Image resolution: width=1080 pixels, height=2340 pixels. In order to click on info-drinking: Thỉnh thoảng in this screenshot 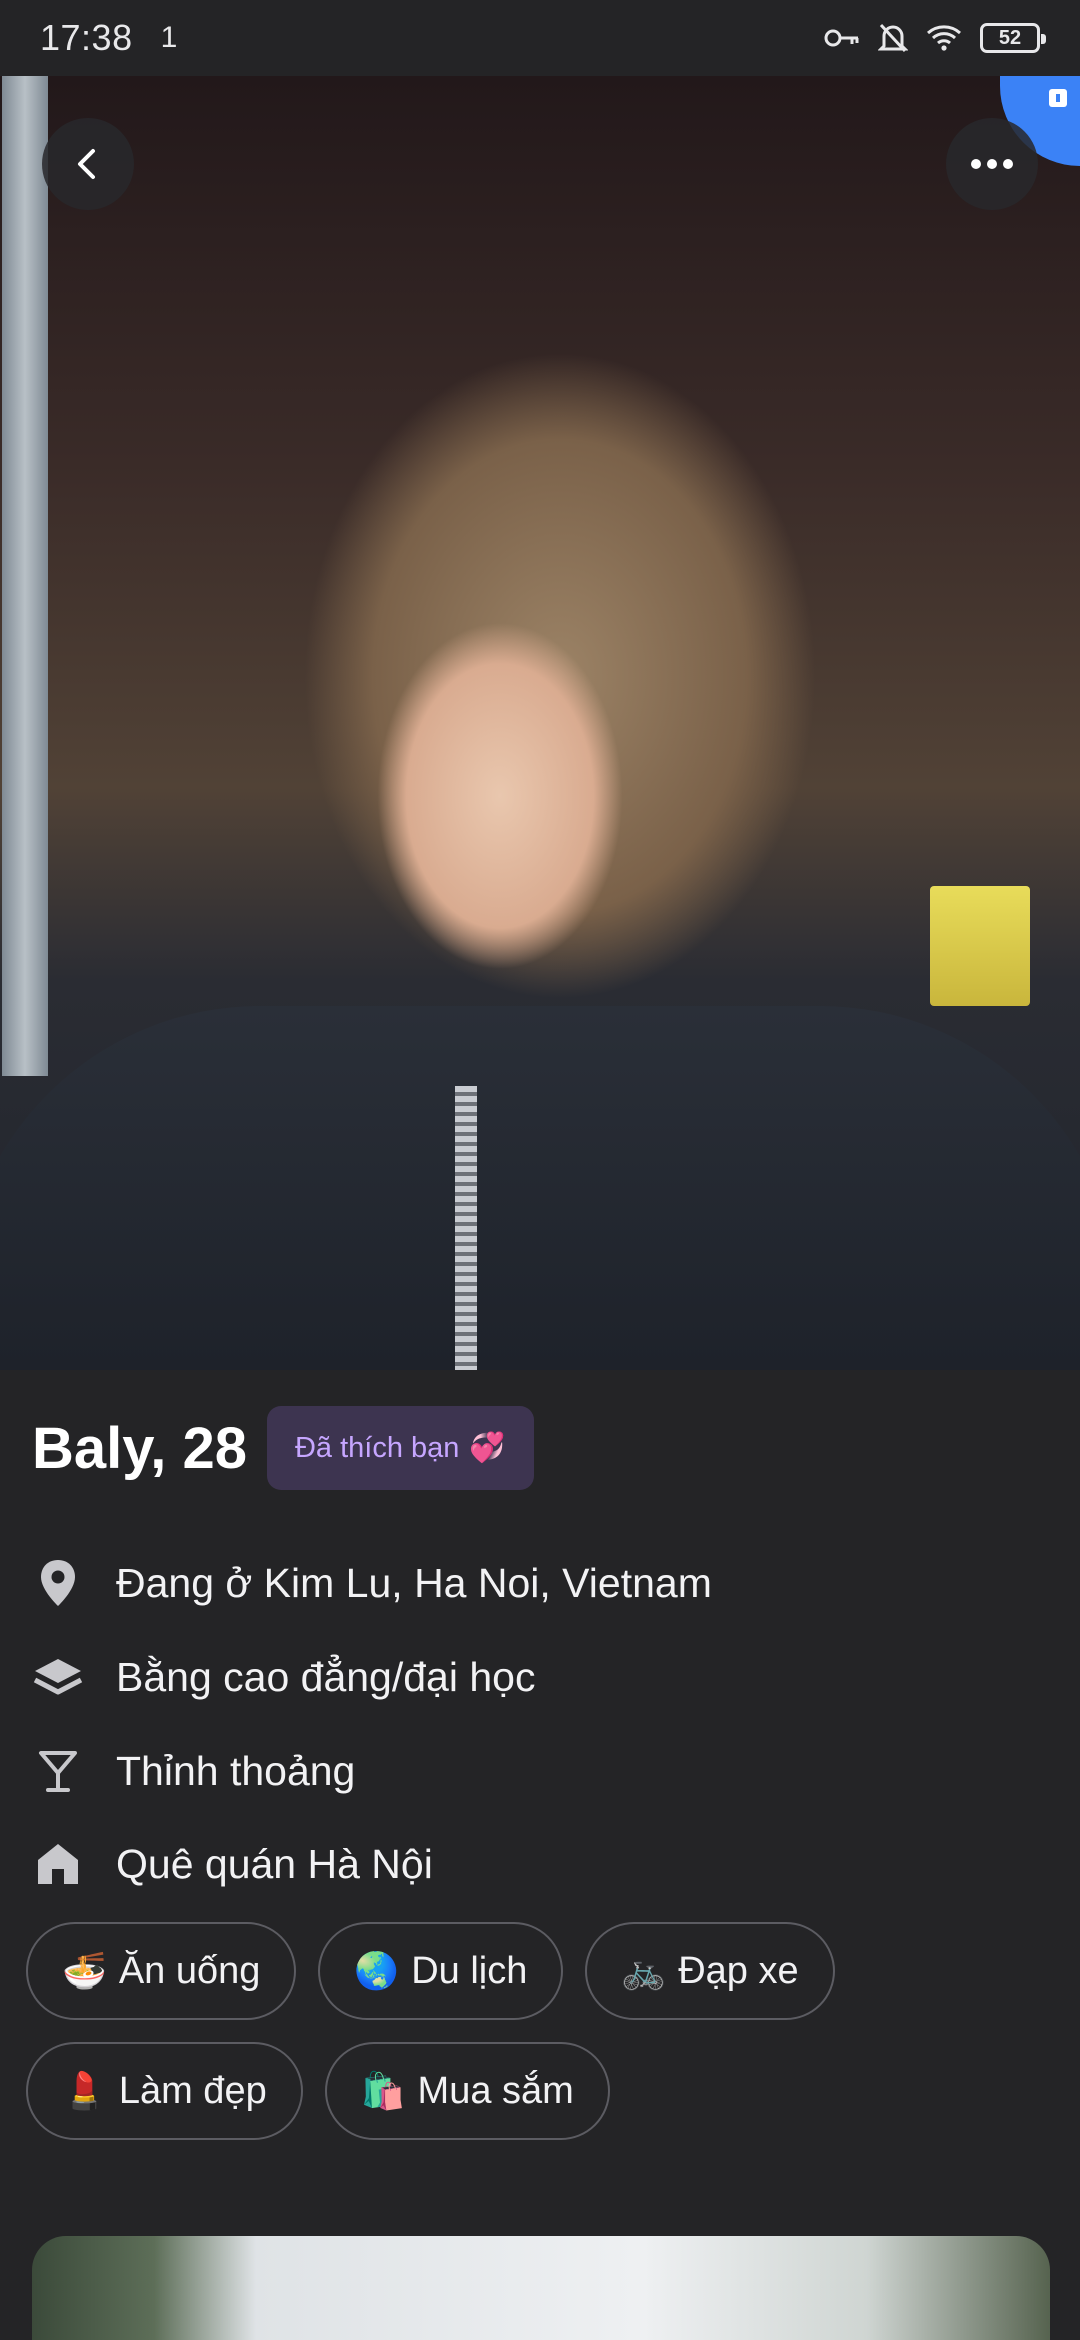, I will do `click(193, 1771)`.